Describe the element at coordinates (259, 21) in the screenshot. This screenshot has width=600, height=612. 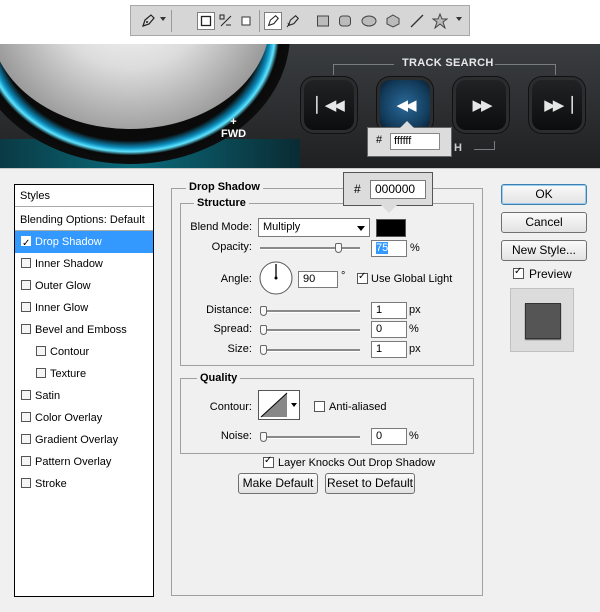
I see `toolbar-divider` at that location.